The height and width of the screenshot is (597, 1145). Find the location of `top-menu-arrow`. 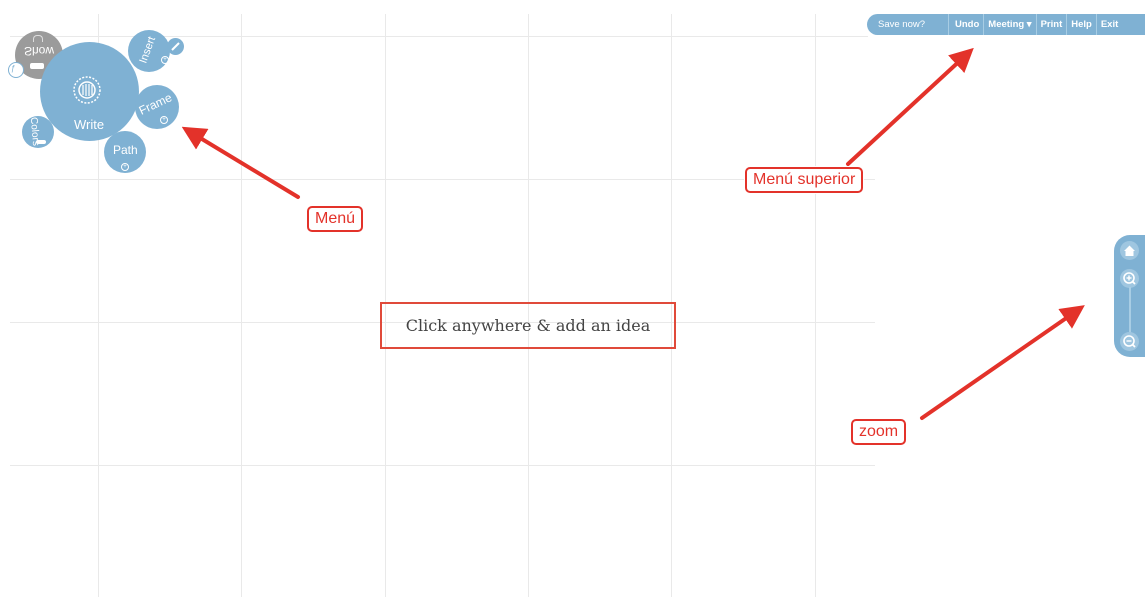

top-menu-arrow is located at coordinates (910, 106).